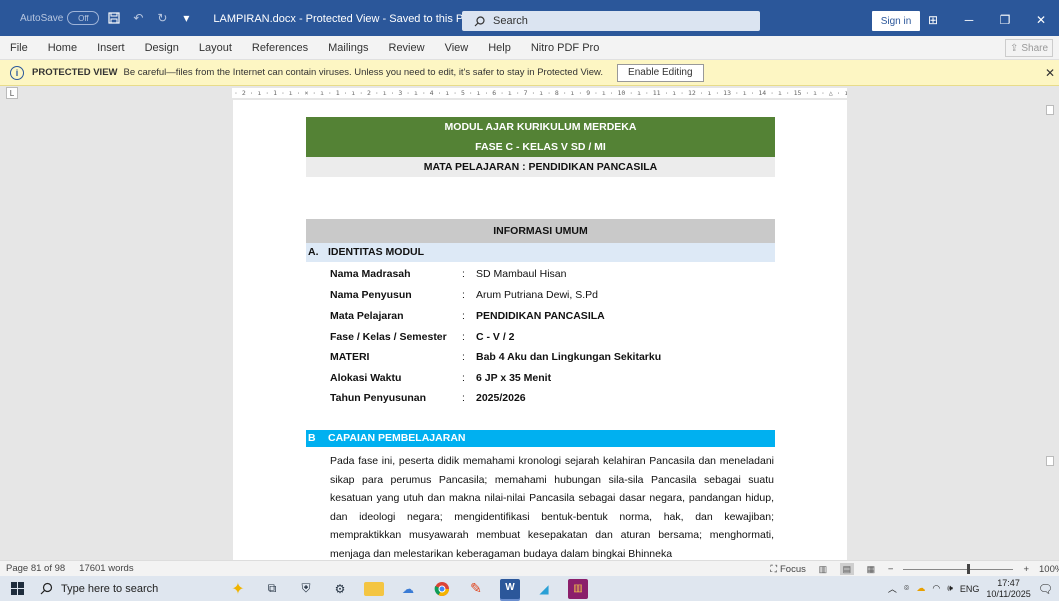  Describe the element at coordinates (1008, 593) in the screenshot. I see `clock-date: 10/11/2025` at that location.